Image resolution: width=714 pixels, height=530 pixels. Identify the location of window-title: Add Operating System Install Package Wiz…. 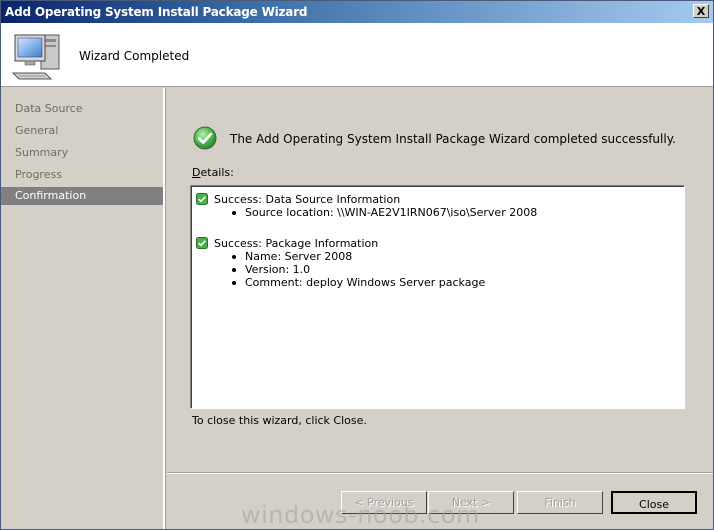
(156, 12).